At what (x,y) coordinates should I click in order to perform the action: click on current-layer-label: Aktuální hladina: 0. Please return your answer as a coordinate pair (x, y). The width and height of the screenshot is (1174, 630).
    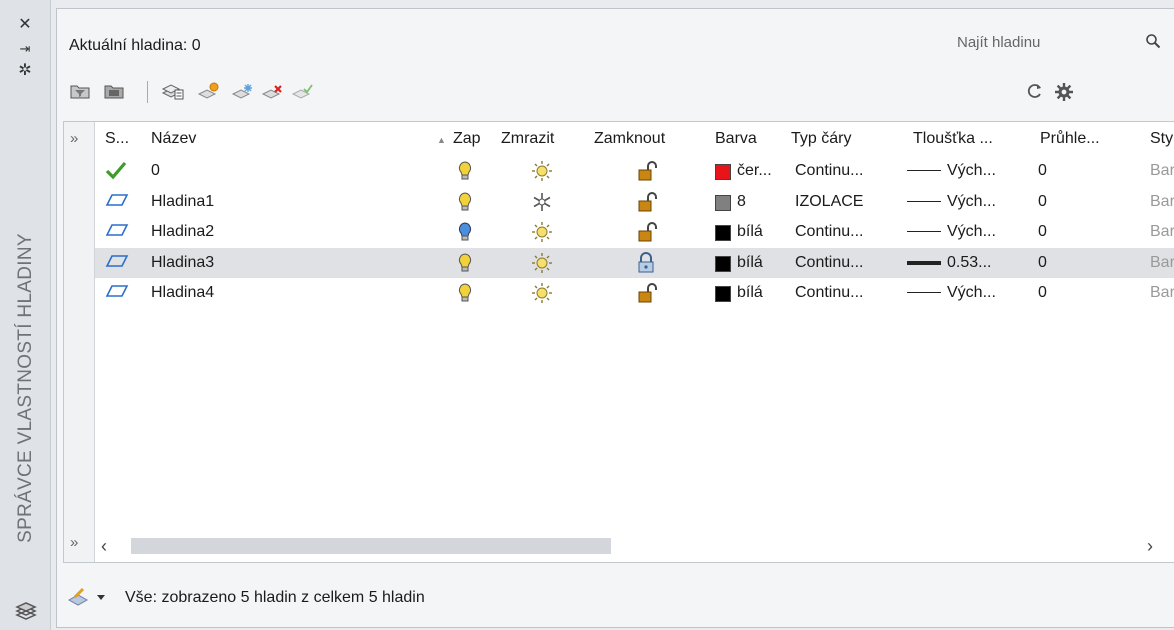
    Looking at the image, I should click on (135, 45).